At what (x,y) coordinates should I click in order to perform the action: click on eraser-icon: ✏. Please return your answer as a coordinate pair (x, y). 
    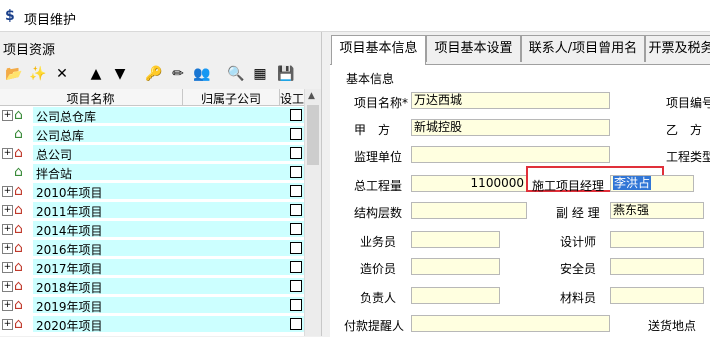
    Looking at the image, I should click on (178, 74).